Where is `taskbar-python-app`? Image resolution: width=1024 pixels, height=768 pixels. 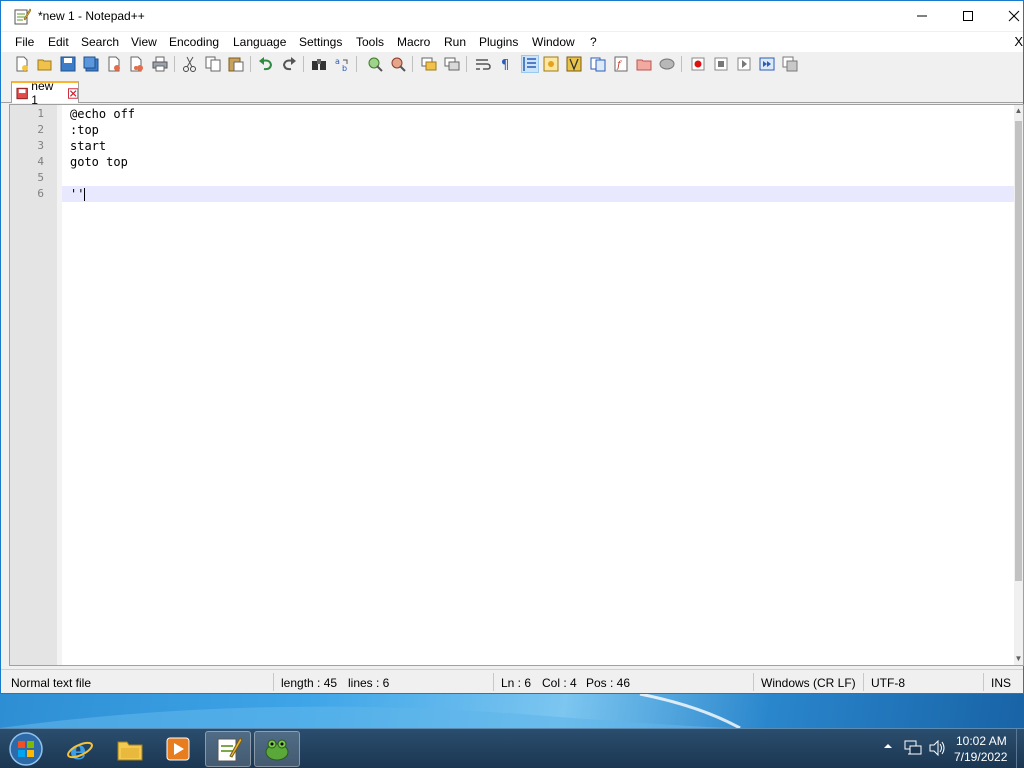
taskbar-python-app is located at coordinates (277, 749).